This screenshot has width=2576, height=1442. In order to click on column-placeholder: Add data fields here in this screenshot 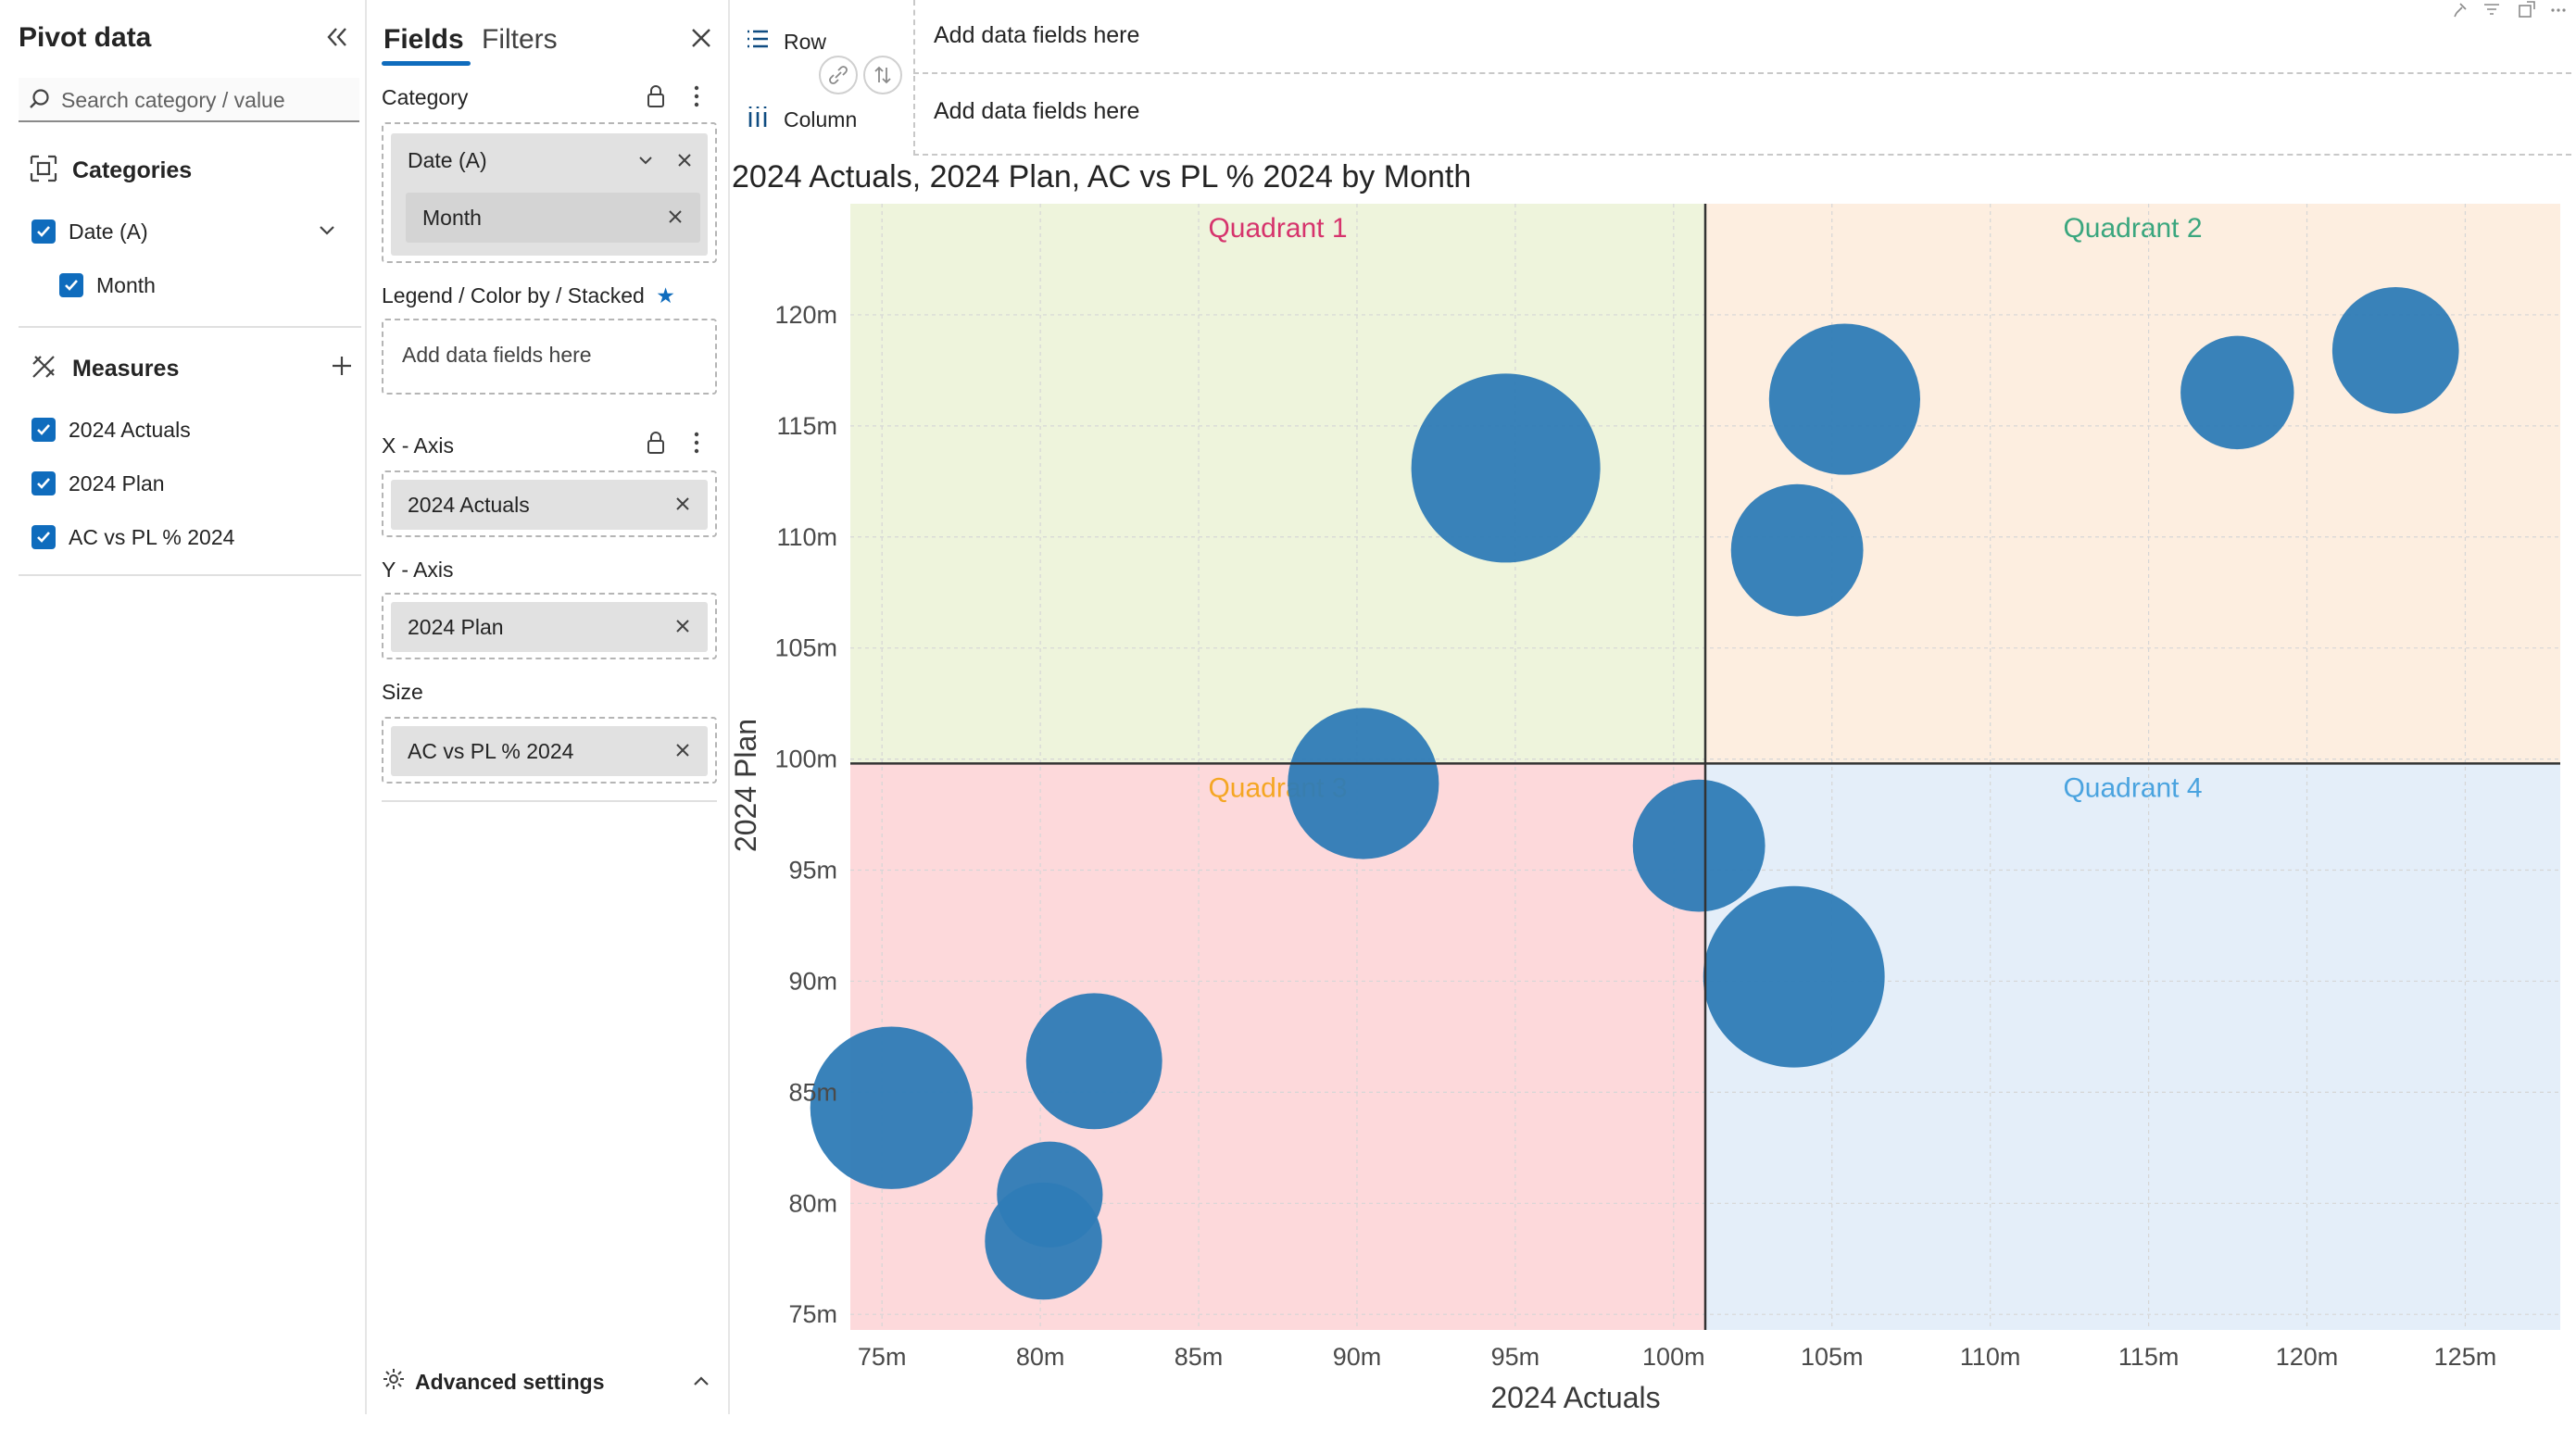, I will do `click(1037, 111)`.